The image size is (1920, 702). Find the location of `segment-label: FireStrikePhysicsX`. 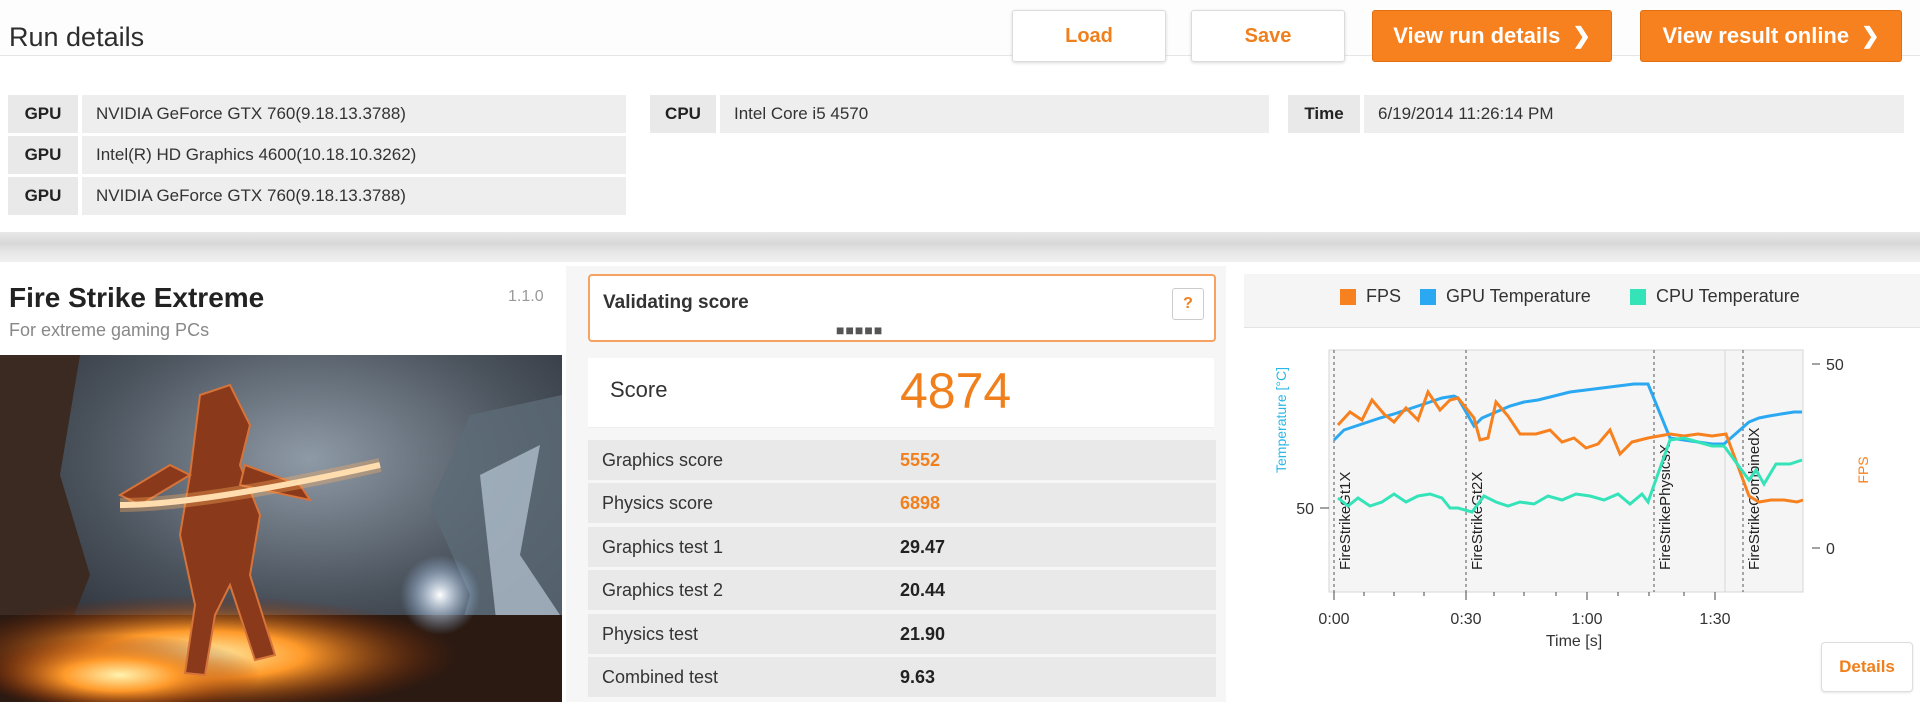

segment-label: FireStrikePhysicsX is located at coordinates (1665, 507).